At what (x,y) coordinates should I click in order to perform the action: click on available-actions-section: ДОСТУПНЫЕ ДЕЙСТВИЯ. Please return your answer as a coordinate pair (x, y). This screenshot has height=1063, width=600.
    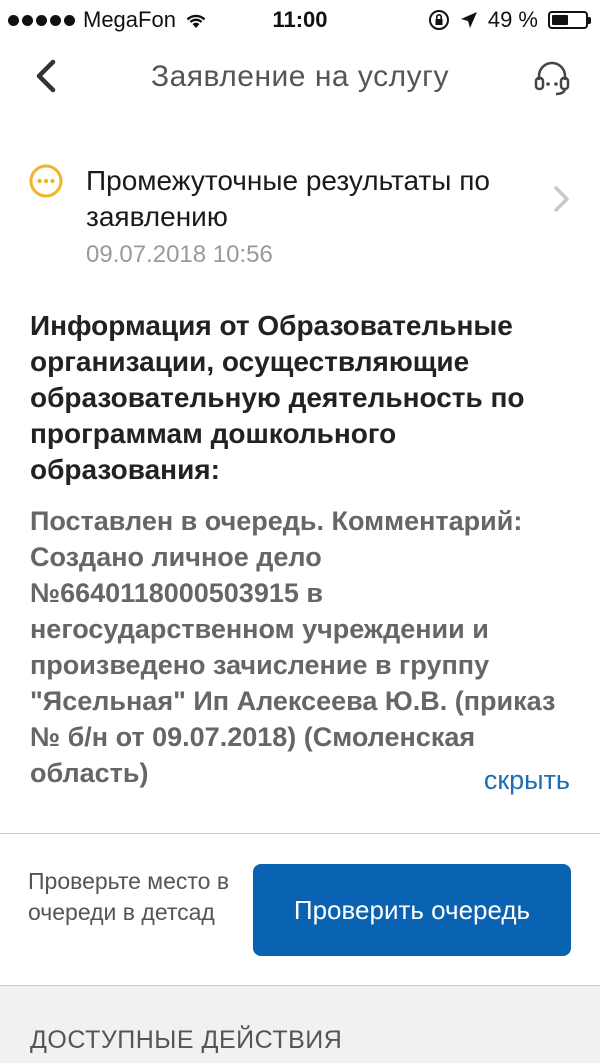
    Looking at the image, I should click on (300, 1024).